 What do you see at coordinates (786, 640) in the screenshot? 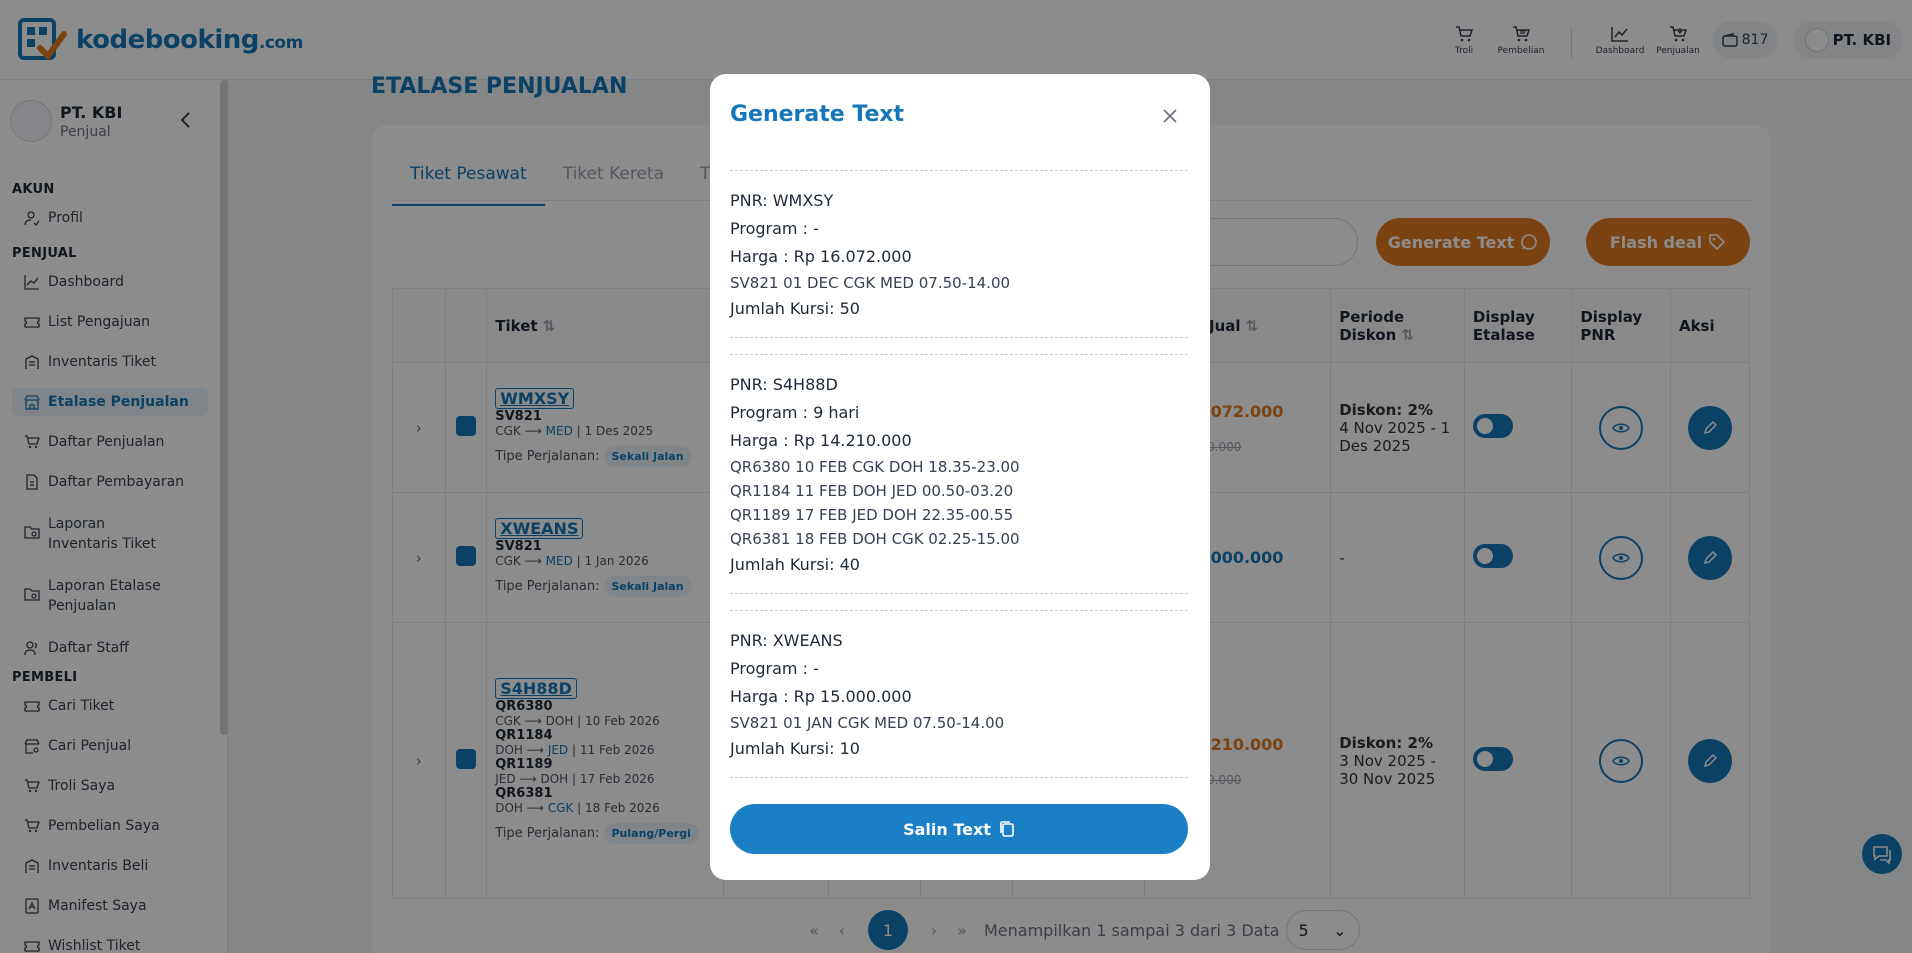
I see `entry-pnr: PNR: XWEANS` at bounding box center [786, 640].